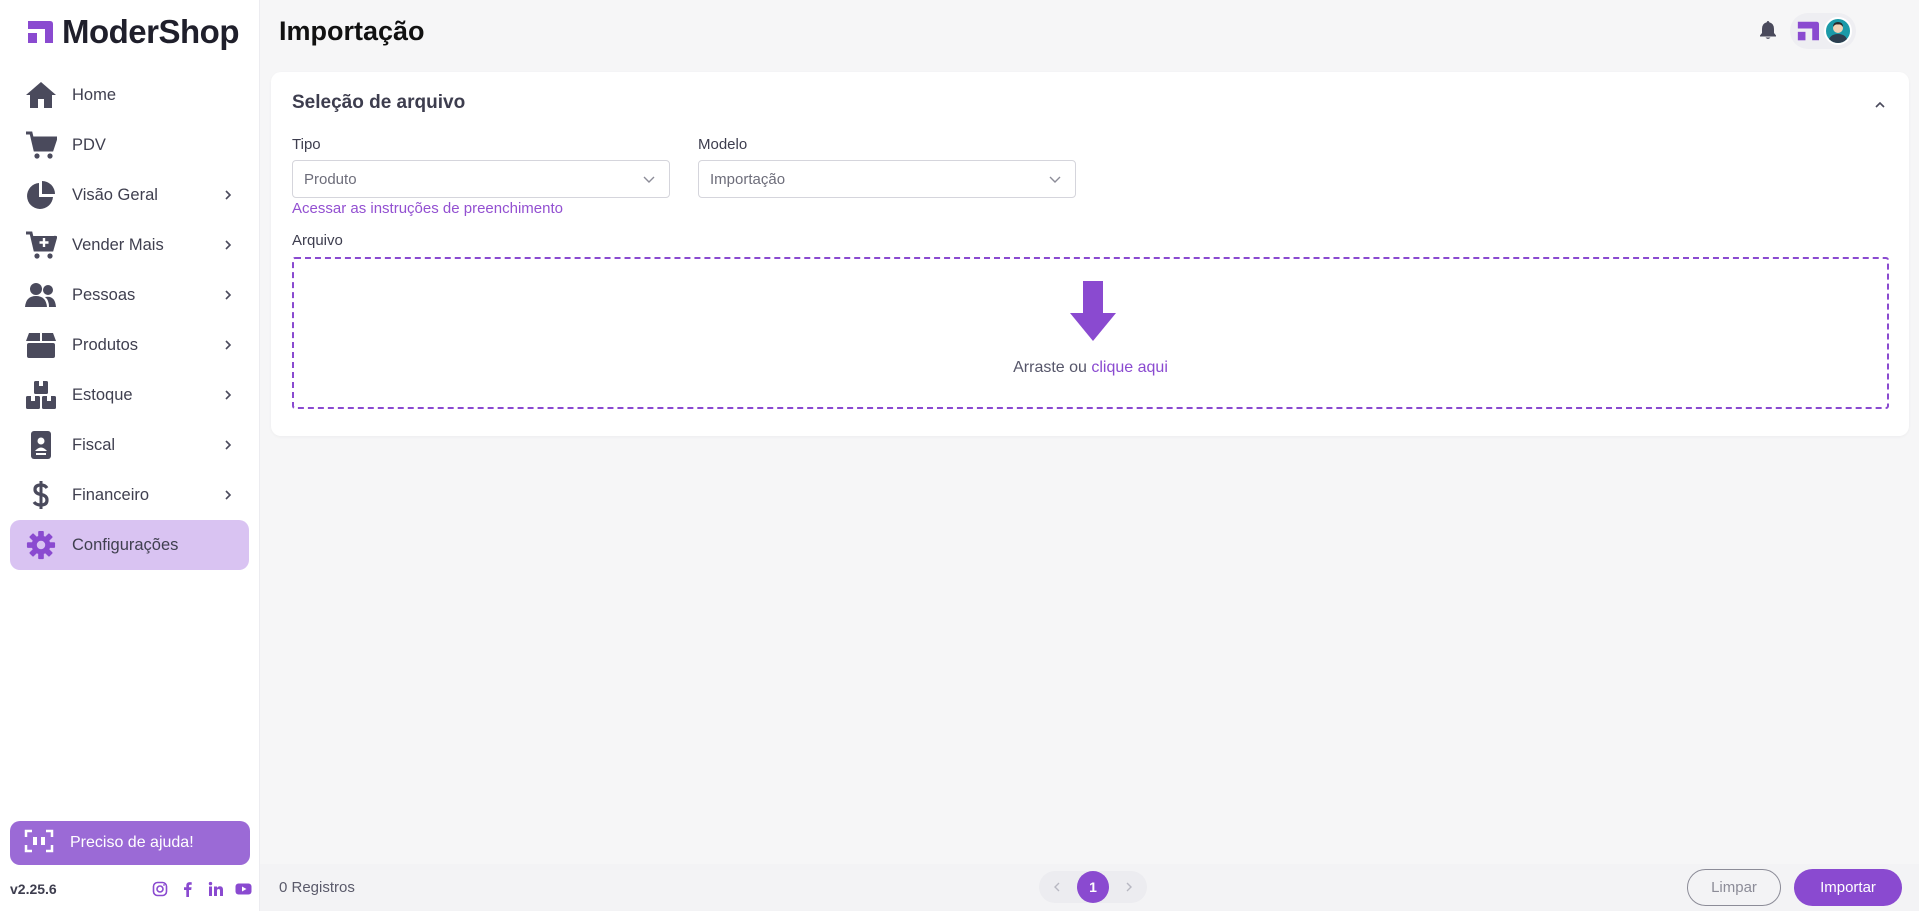 The width and height of the screenshot is (1919, 911). I want to click on facebook-icon, so click(187, 889).